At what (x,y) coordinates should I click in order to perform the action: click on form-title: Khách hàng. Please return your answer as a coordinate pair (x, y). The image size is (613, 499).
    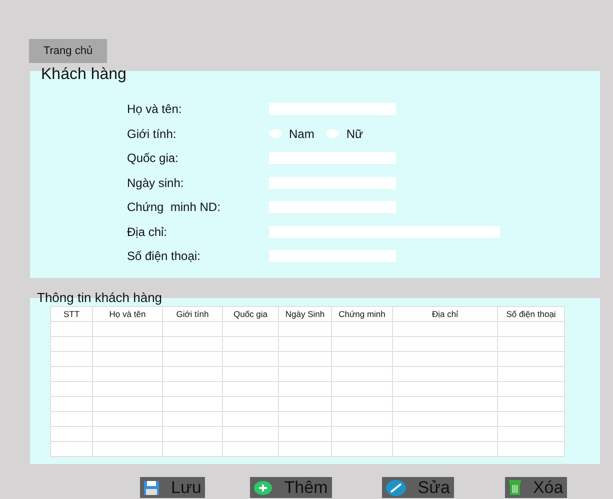
    Looking at the image, I should click on (83, 74).